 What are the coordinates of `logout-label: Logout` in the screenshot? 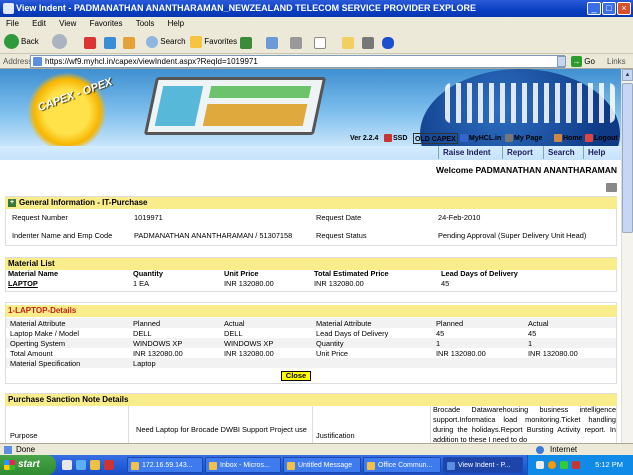 It's located at (606, 138).